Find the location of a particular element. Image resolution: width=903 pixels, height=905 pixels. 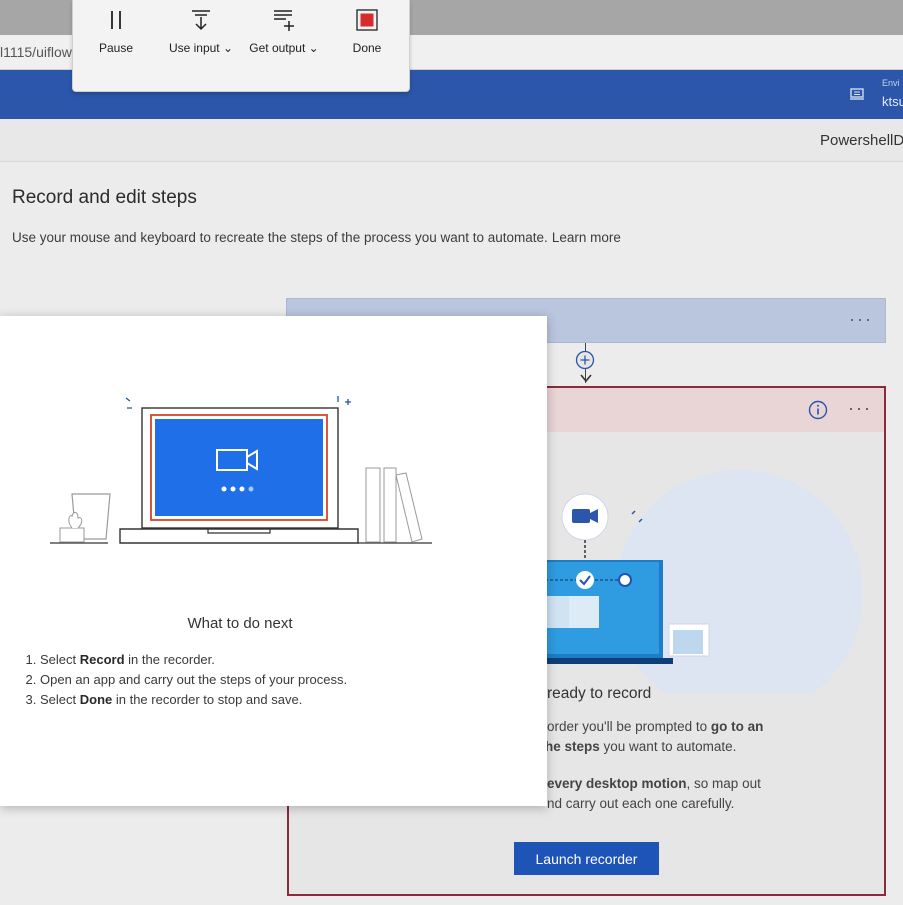

instruction-line-2: he steps you want to automate. is located at coordinates (640, 746).